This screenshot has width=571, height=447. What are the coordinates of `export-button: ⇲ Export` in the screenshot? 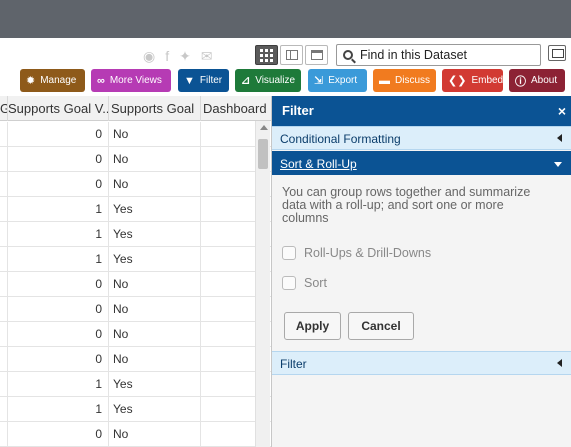 It's located at (337, 80).